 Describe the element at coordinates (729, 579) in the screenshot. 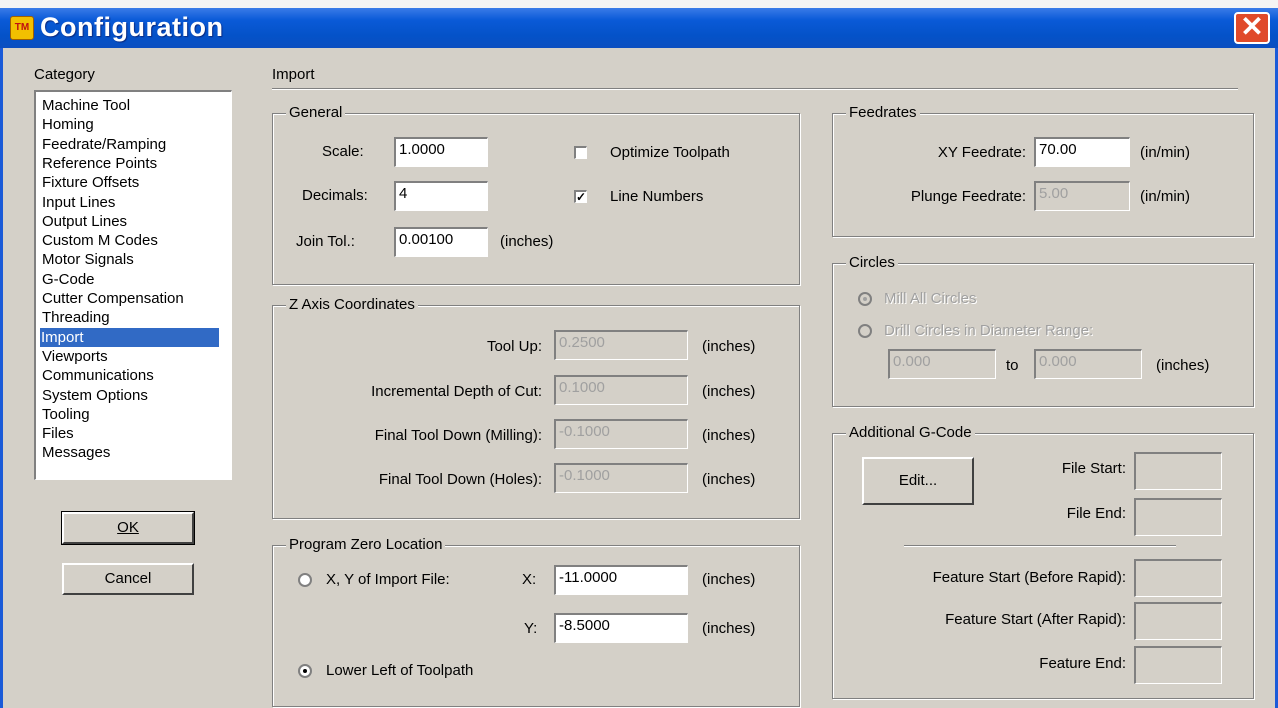

I see `x-unit: (inches)` at that location.